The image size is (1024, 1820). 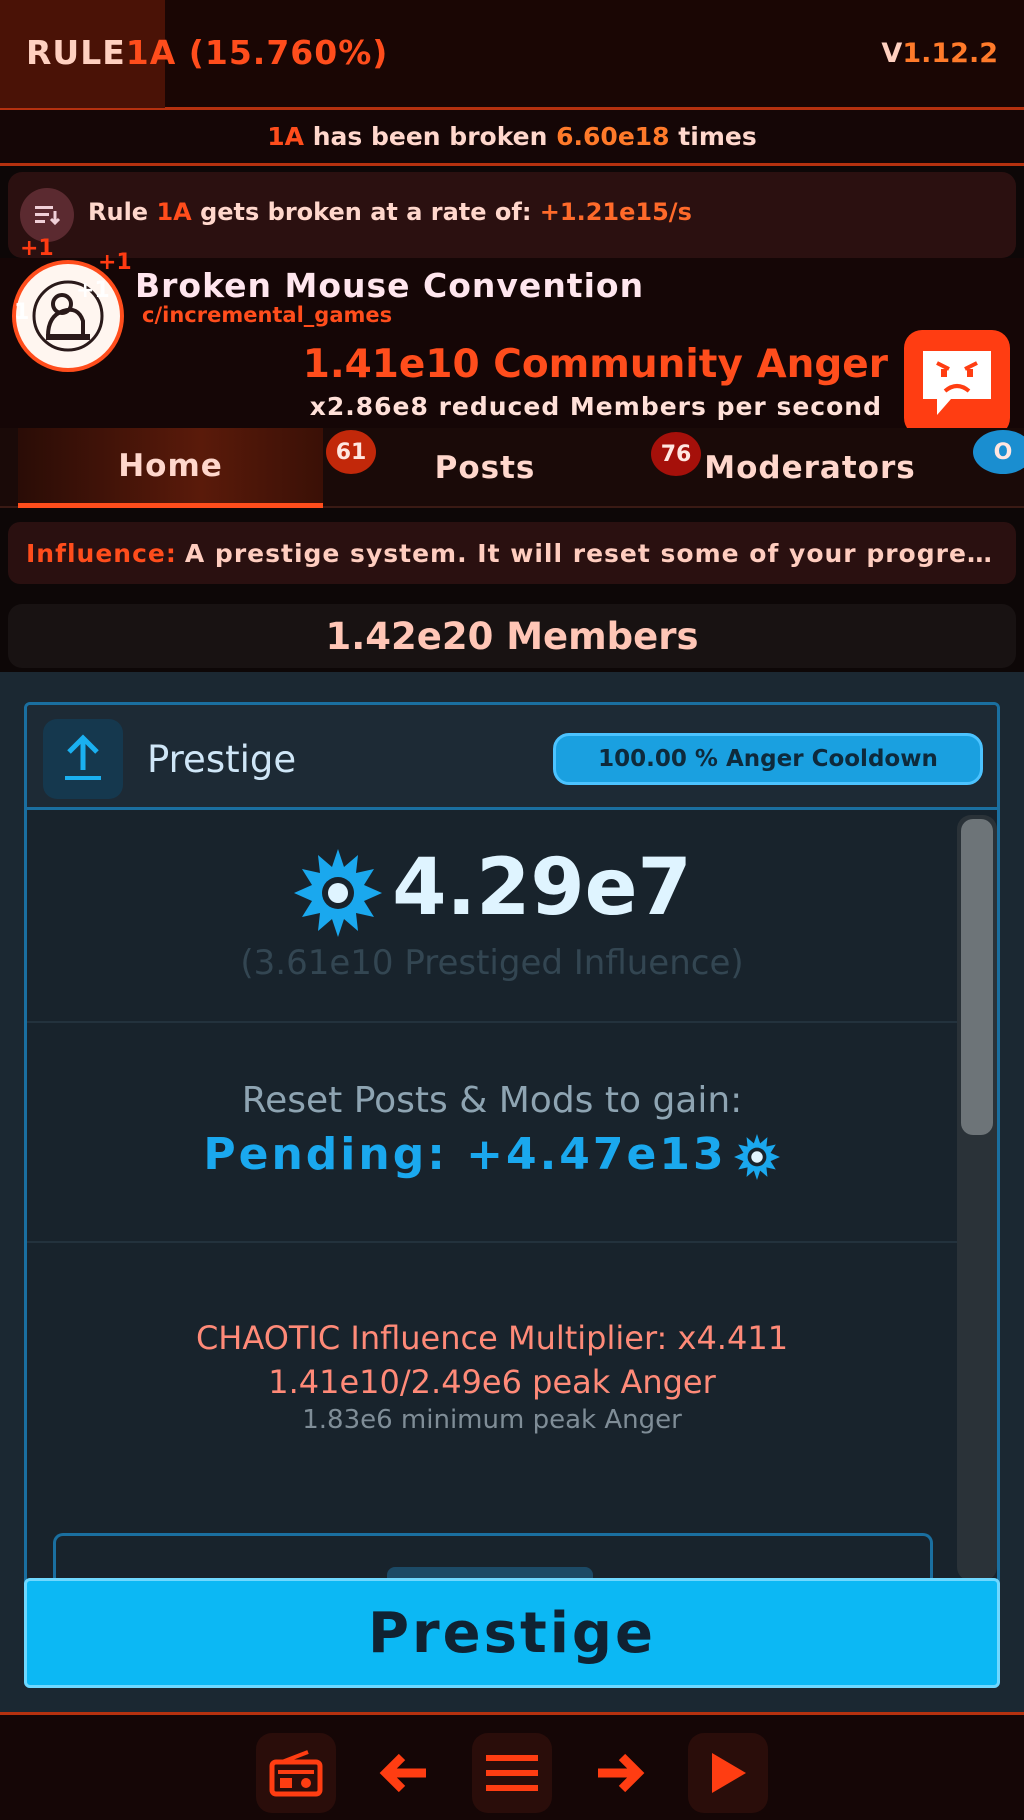 What do you see at coordinates (950, 53) in the screenshot?
I see `version-number: 1.12.2` at bounding box center [950, 53].